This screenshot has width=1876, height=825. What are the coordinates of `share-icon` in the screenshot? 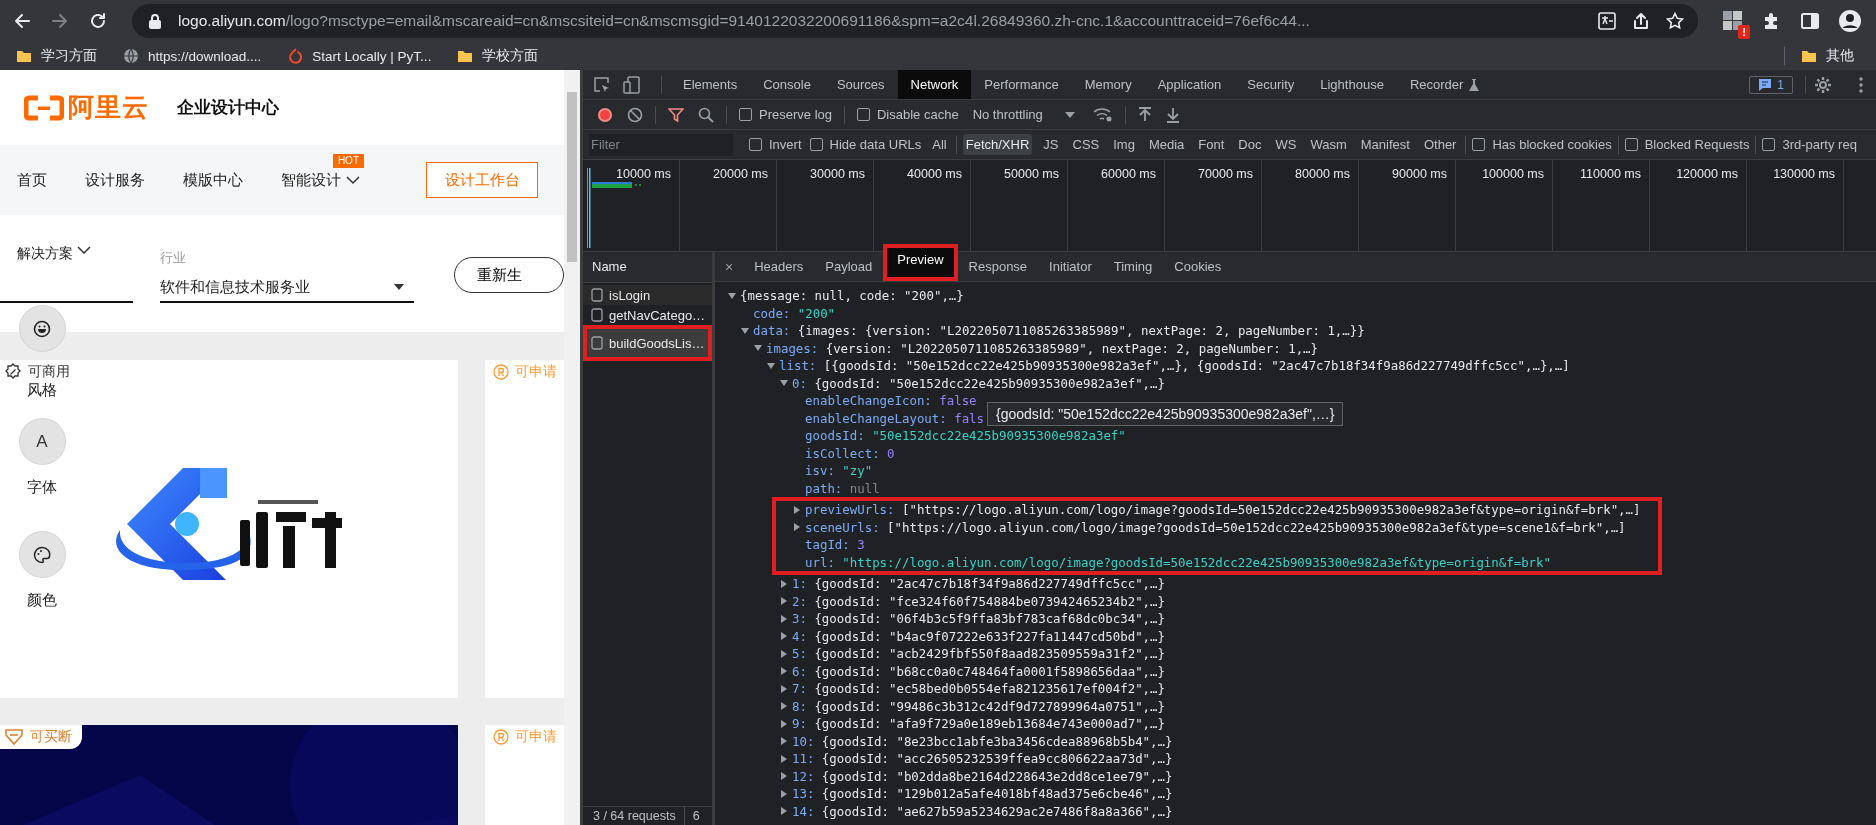 It's located at (1641, 21).